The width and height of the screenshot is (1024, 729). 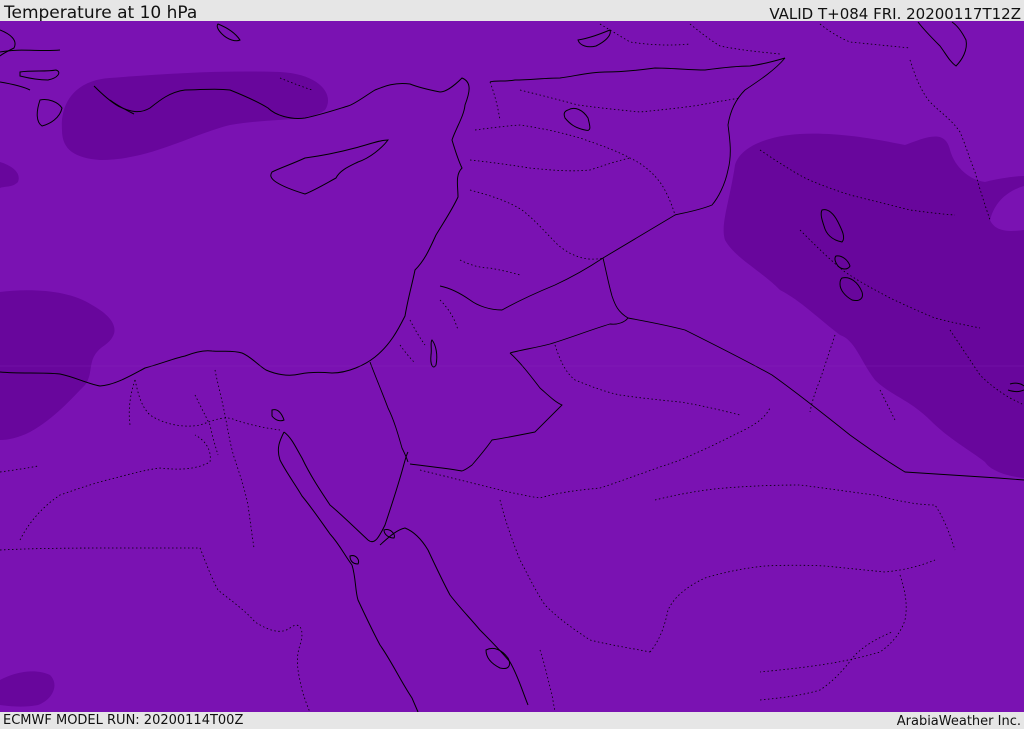 I want to click on credit-label: ArabiaWeather Inc., so click(x=958, y=721).